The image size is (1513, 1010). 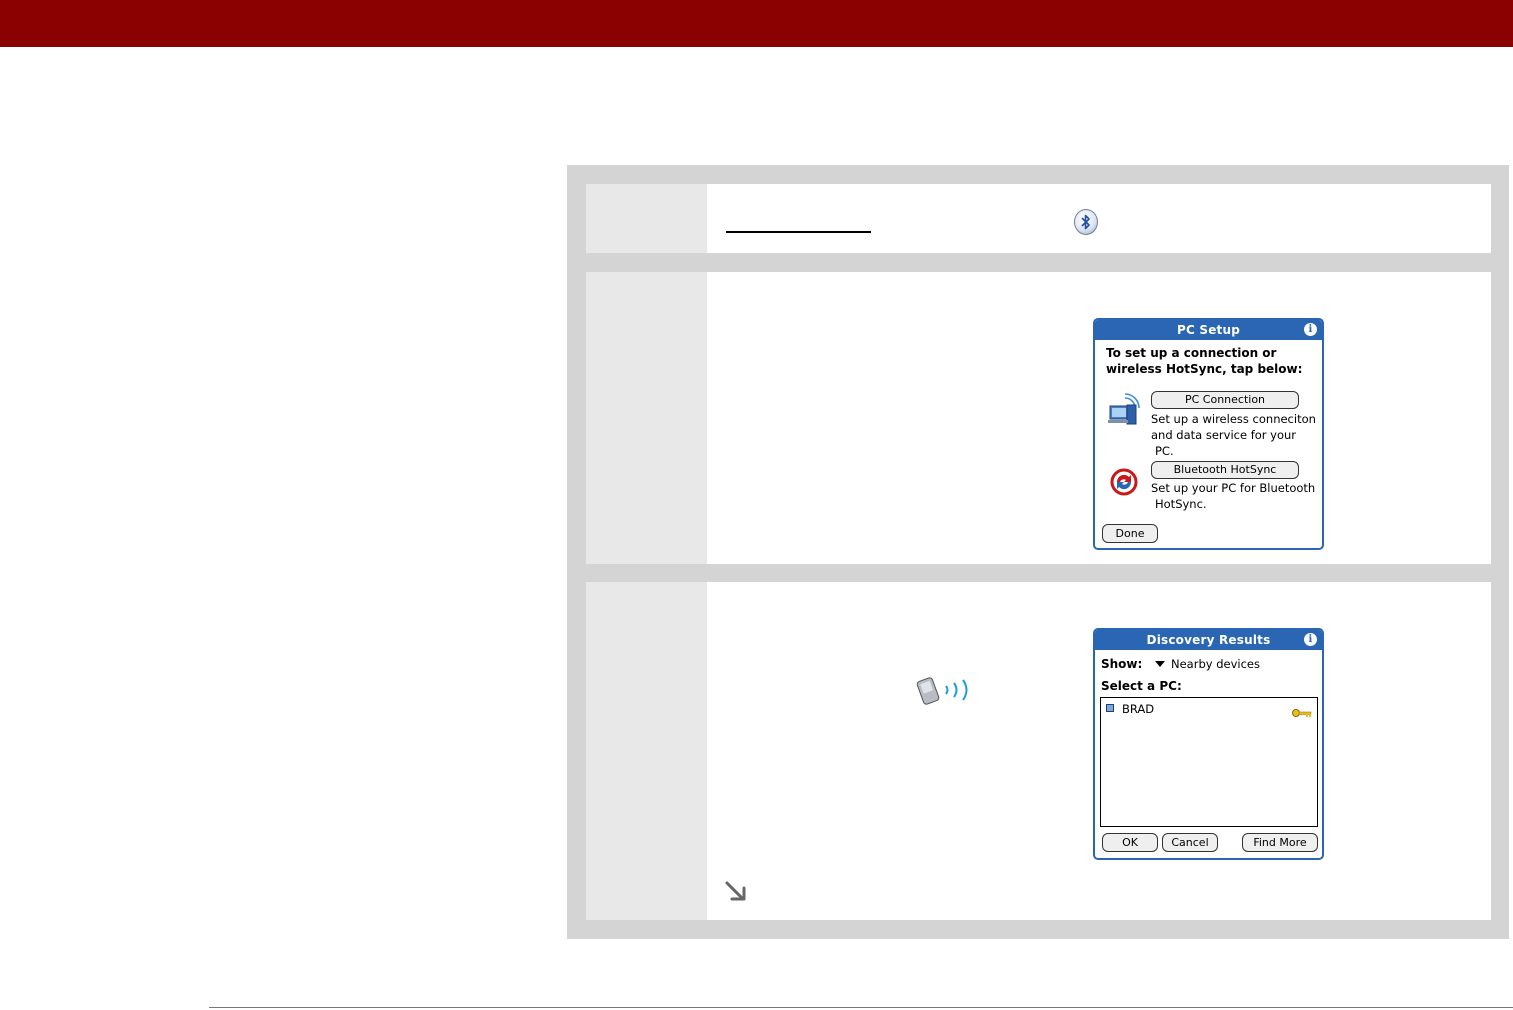 I want to click on bluetooth-desc-line1: Set up your PC for Bluetooth, so click(x=1233, y=488).